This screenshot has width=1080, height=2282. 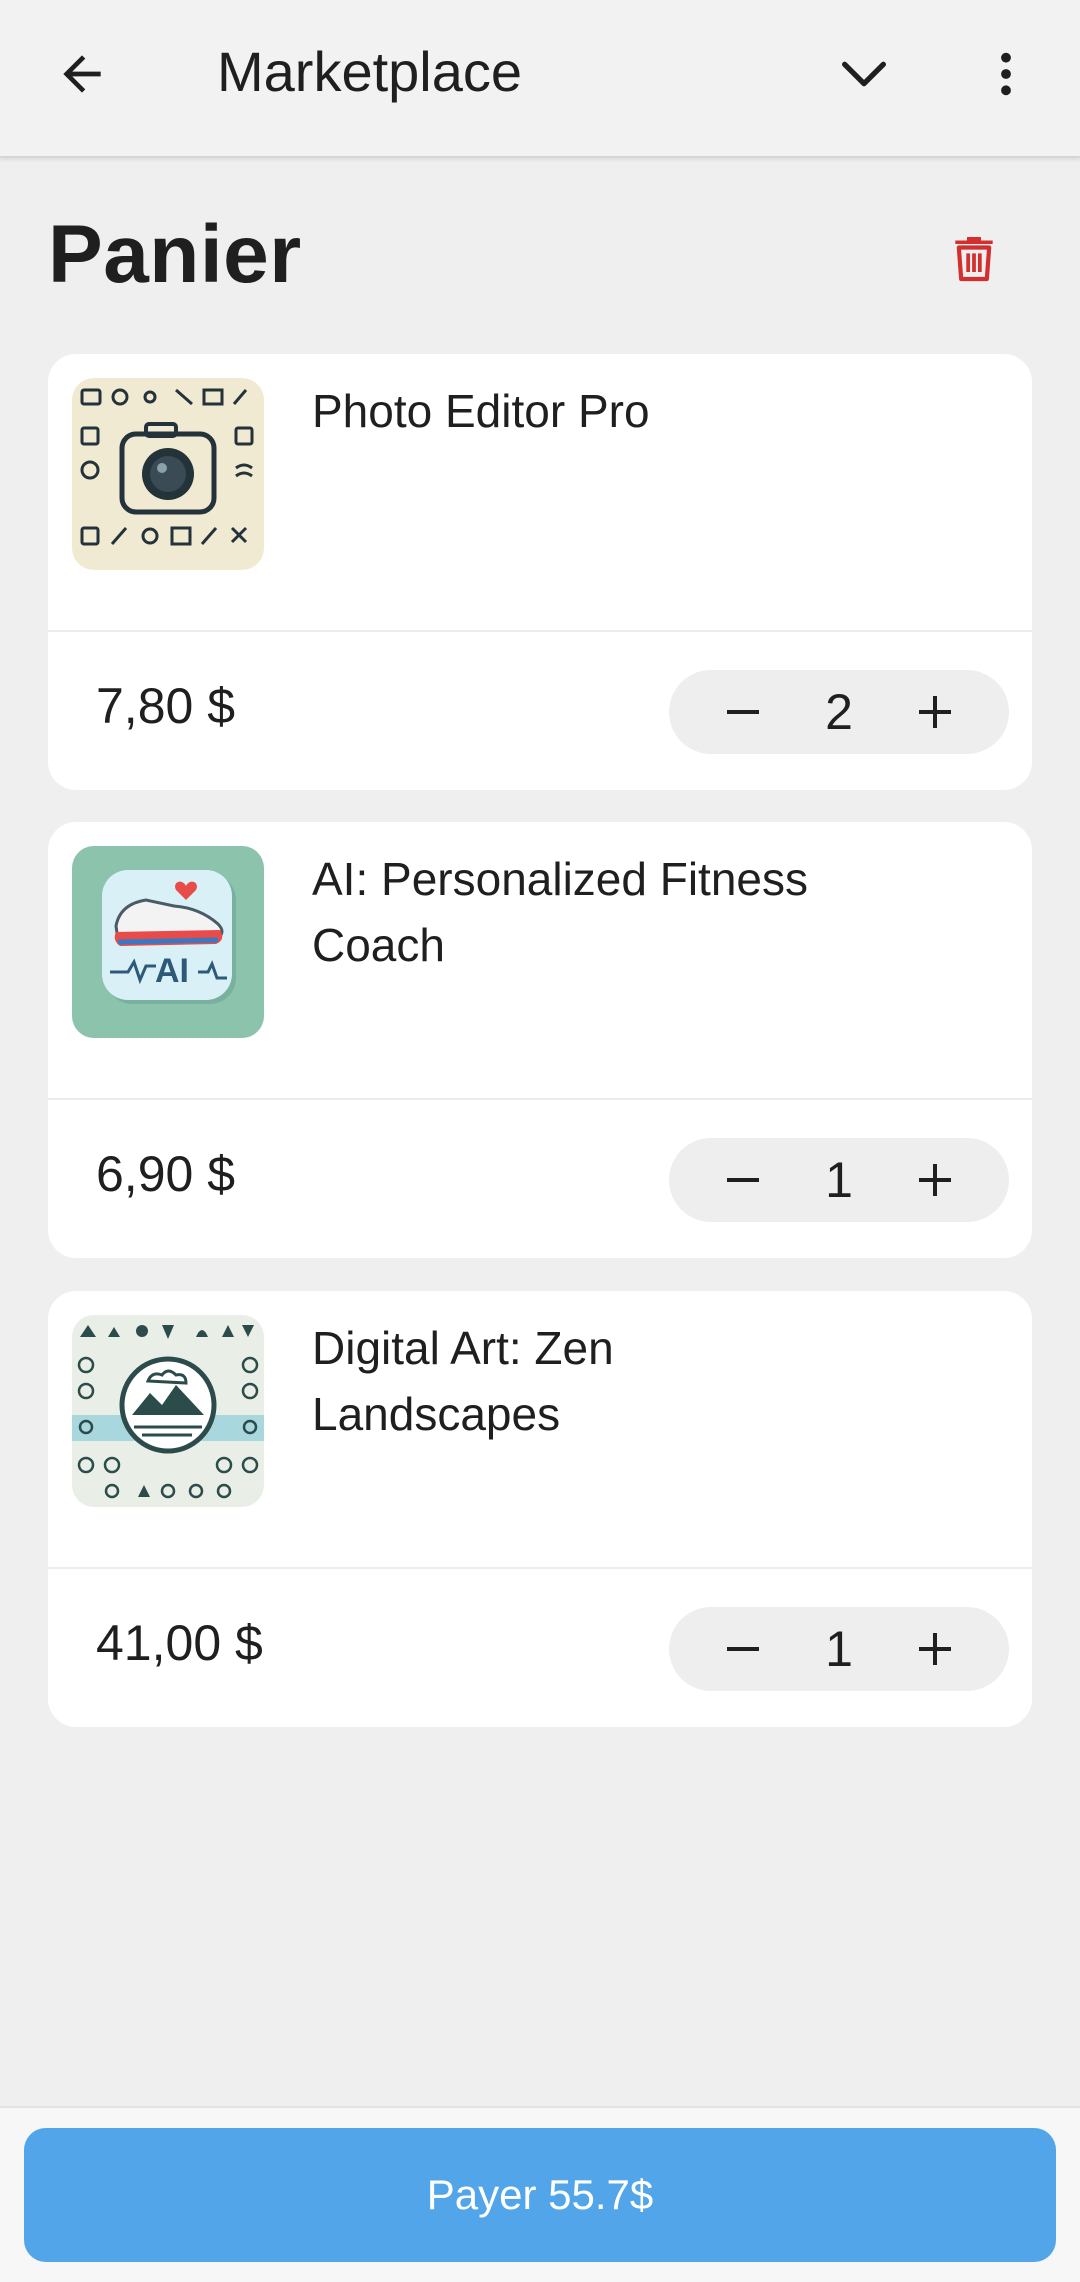 I want to click on svg-text: AI, so click(x=172, y=971).